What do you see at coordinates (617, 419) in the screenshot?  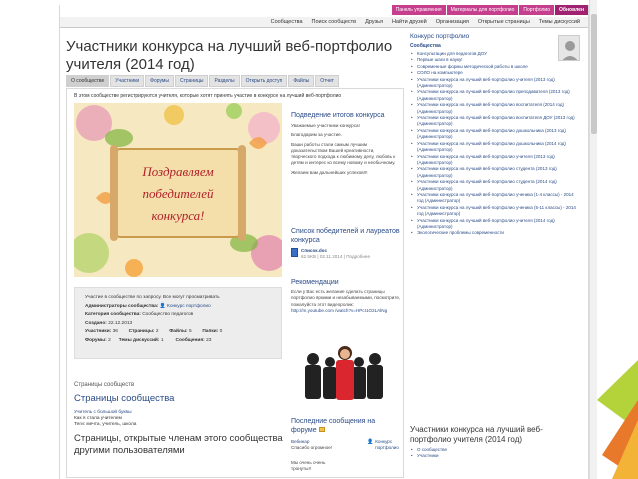 I see `slide-decoration` at bounding box center [617, 419].